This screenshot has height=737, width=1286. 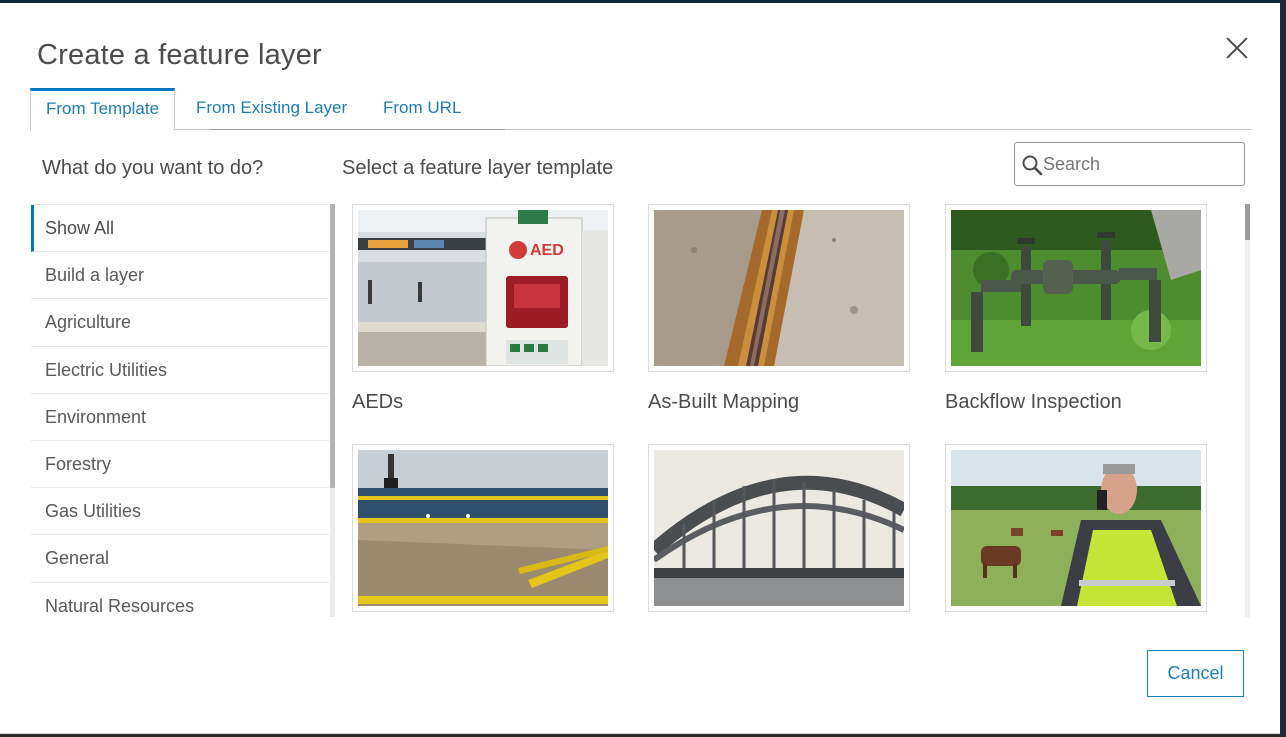 I want to click on category-scrollbar-thumb, so click(x=332, y=346).